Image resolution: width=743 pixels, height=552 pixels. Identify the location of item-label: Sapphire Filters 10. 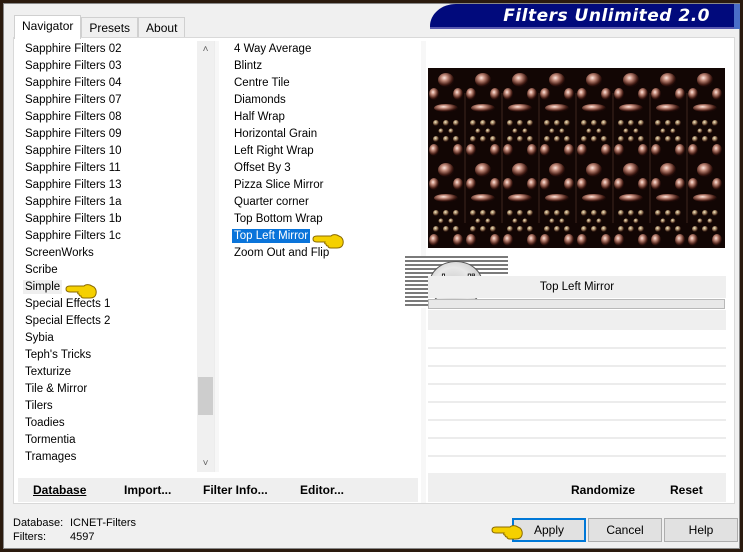
(73, 151).